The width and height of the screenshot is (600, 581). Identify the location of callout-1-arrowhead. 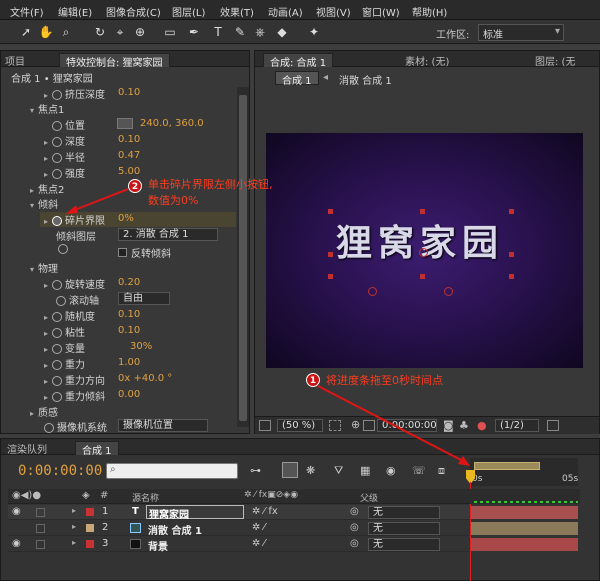
(464, 461).